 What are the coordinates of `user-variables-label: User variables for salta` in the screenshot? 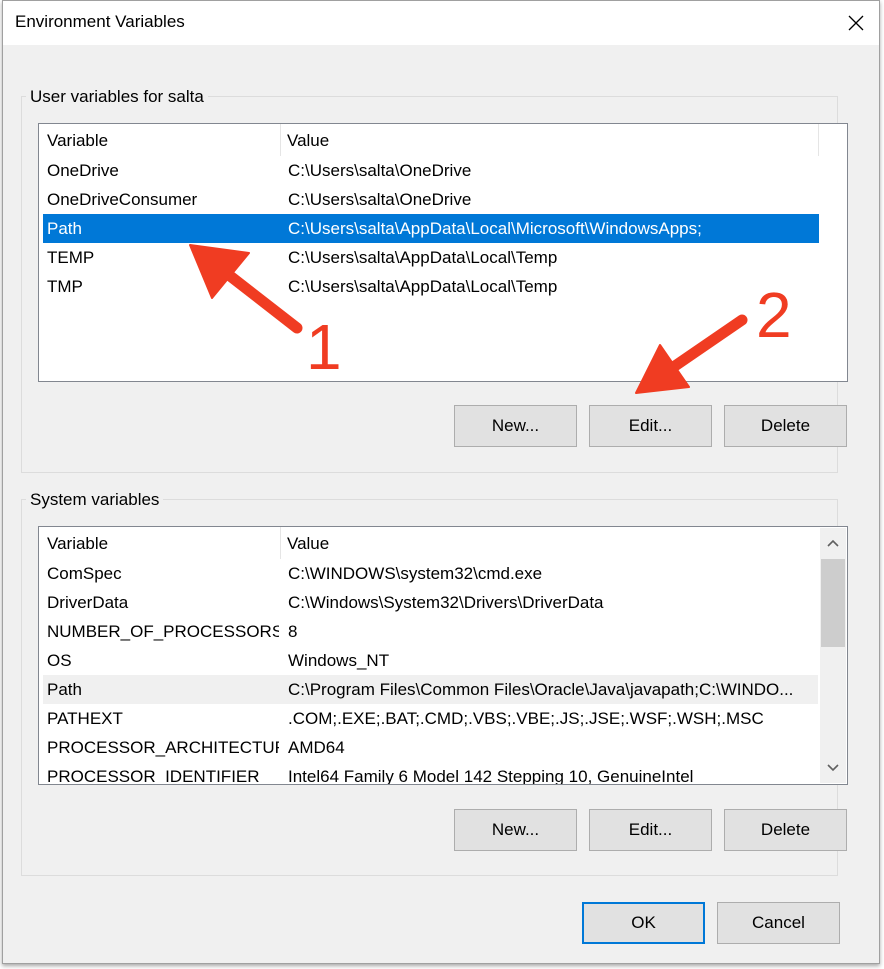 It's located at (117, 97).